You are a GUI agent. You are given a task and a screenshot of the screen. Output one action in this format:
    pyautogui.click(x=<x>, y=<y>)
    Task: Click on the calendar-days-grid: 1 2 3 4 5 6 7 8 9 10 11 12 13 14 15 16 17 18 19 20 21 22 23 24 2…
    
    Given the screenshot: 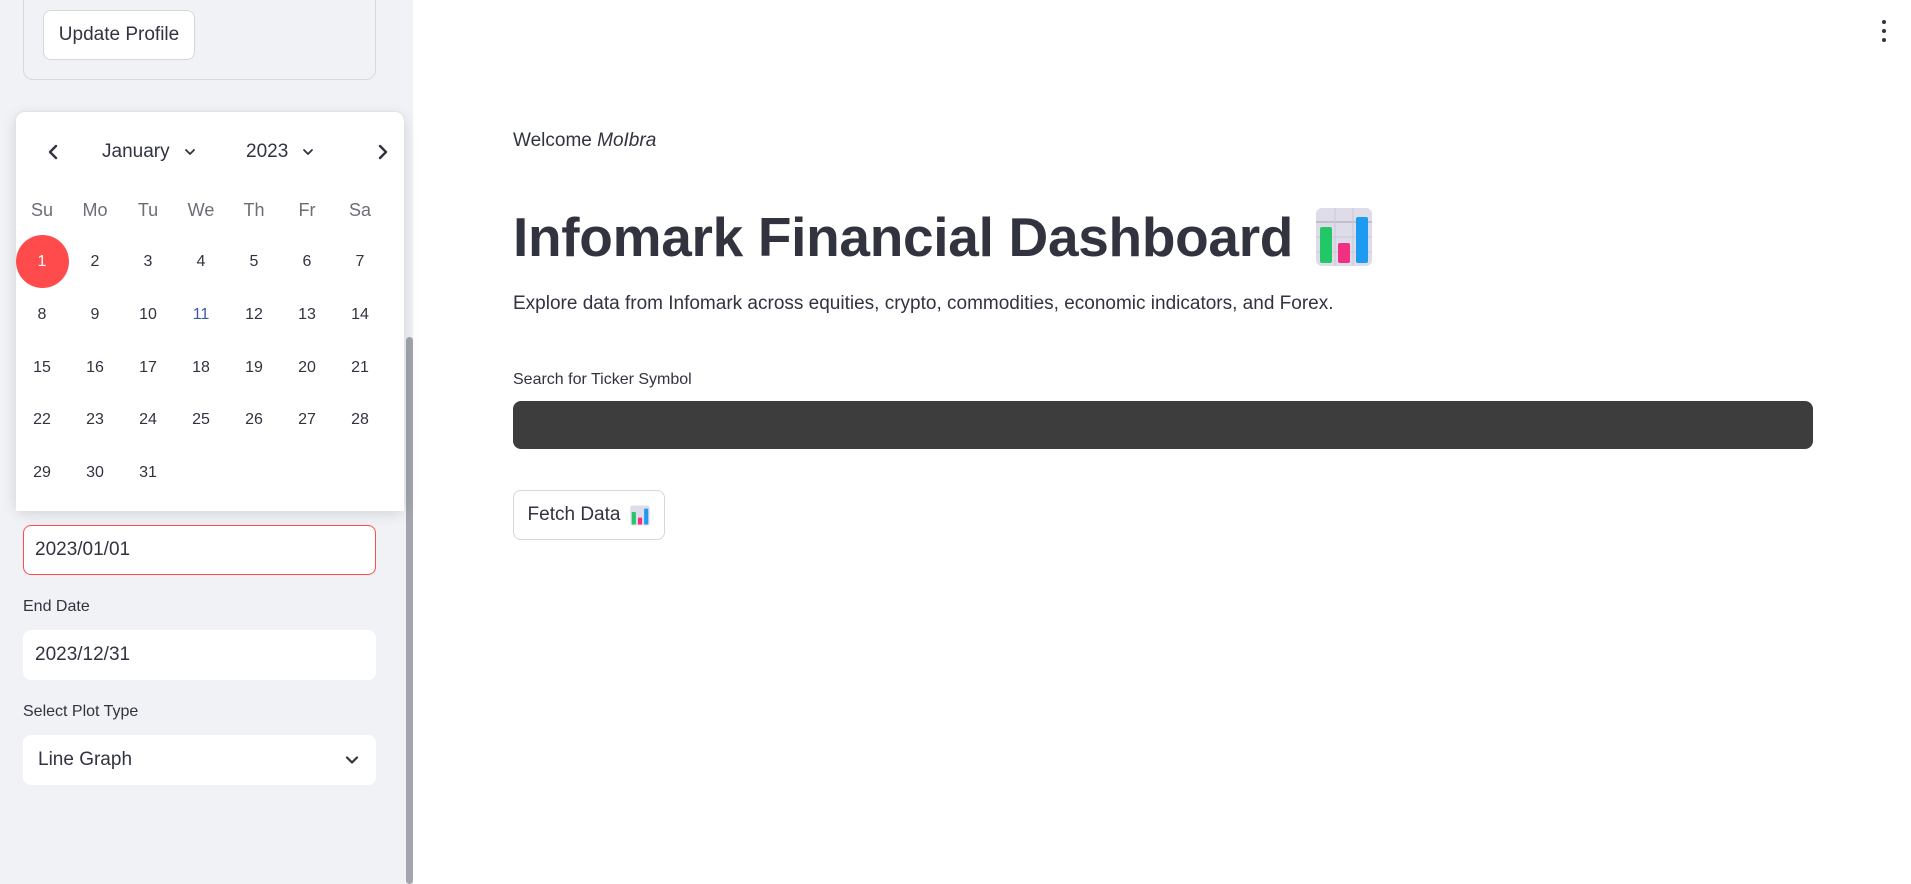 What is the action you would take?
    pyautogui.click(x=209, y=369)
    